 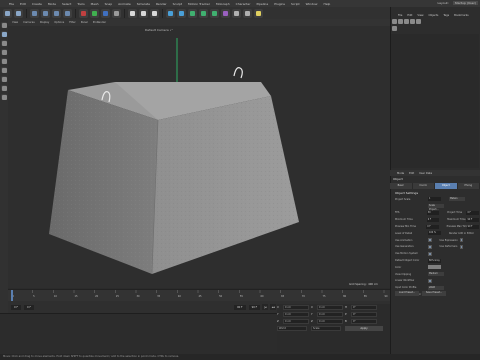 I want to click on apply-button: Apply, so click(x=364, y=328).